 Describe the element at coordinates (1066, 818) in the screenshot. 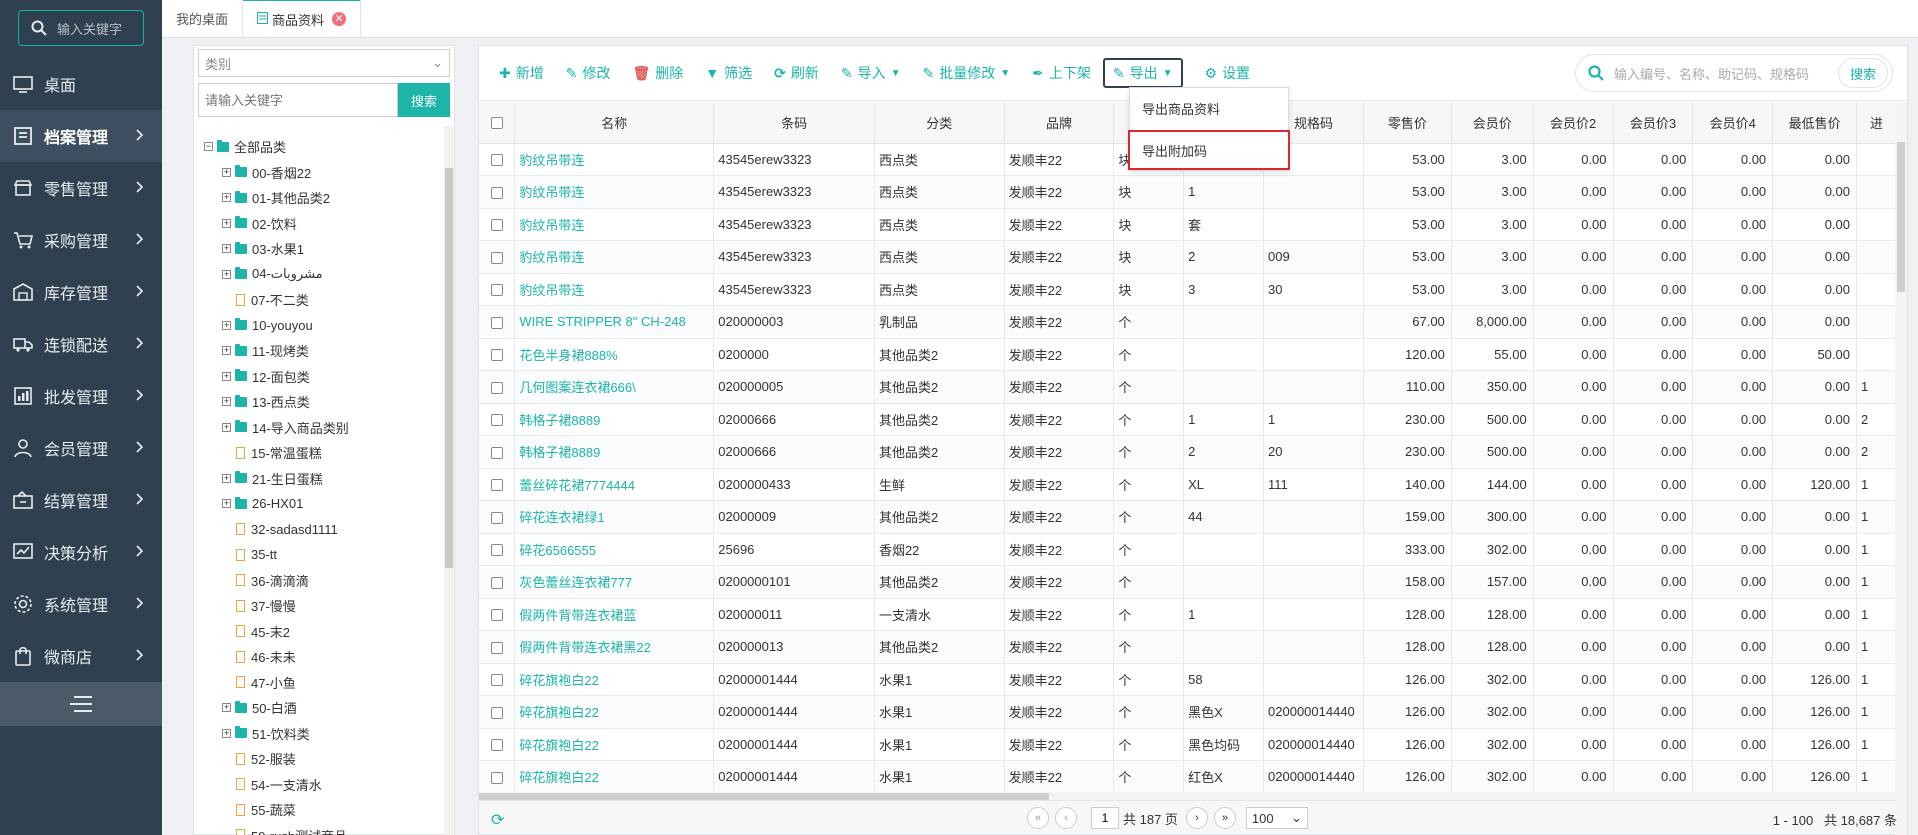

I see `prev-page-button: ‹` at that location.